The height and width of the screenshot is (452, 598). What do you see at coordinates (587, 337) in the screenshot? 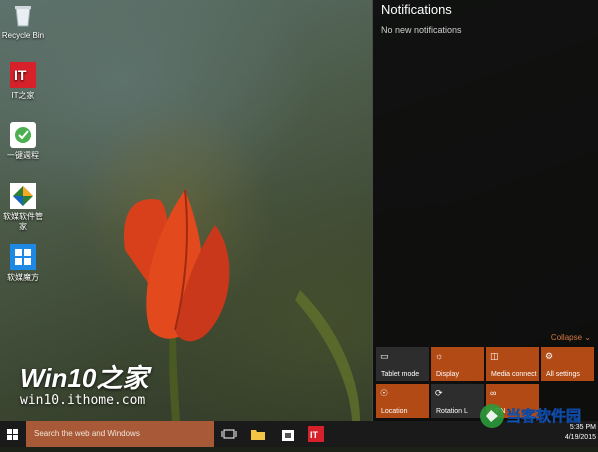
I see `chevron-down-icon: ⌄` at bounding box center [587, 337].